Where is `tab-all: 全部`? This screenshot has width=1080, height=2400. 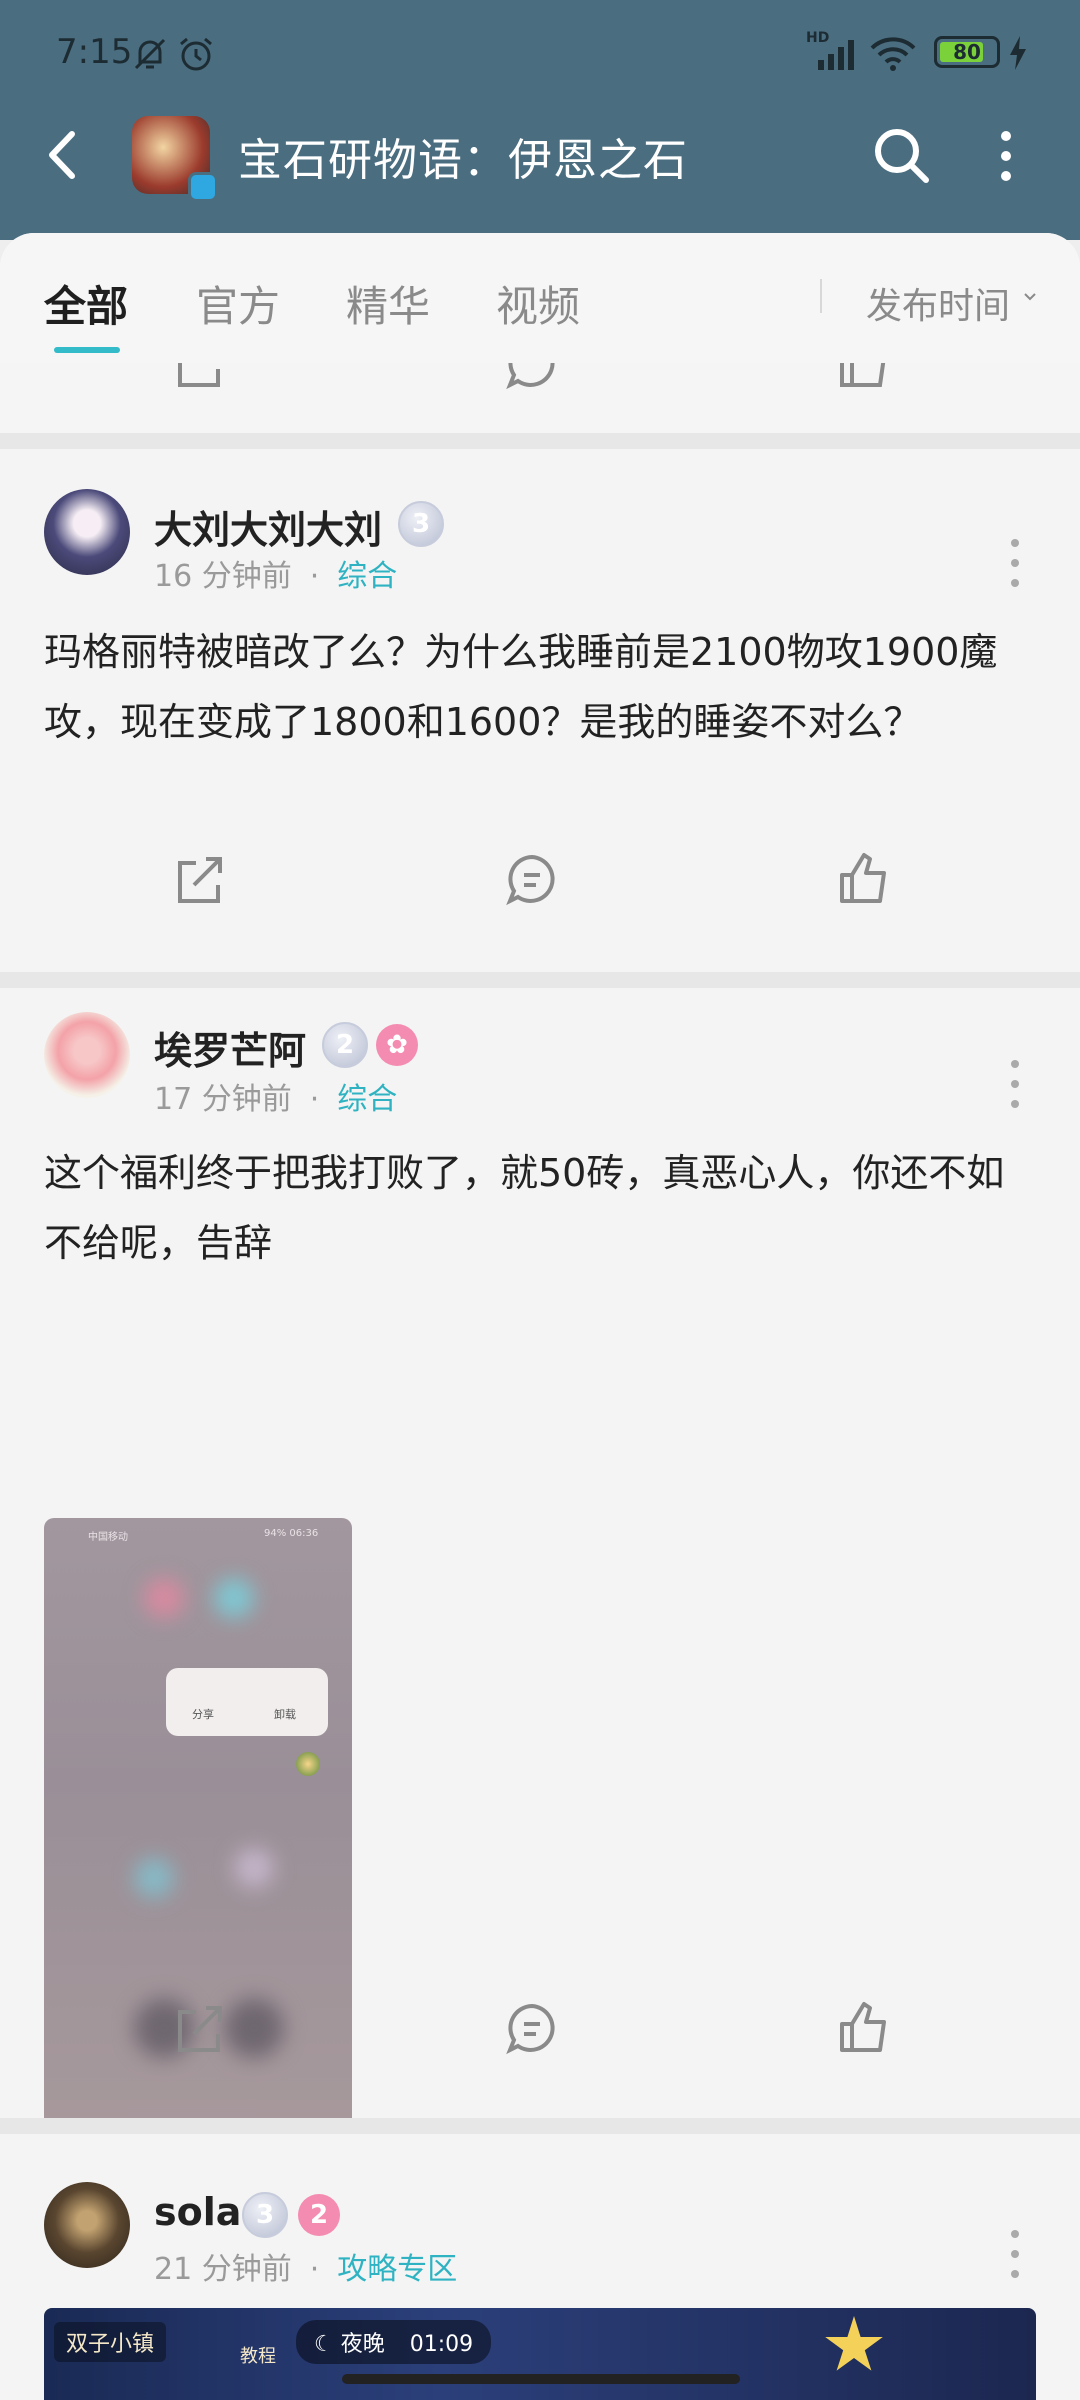 tab-all: 全部 is located at coordinates (86, 303).